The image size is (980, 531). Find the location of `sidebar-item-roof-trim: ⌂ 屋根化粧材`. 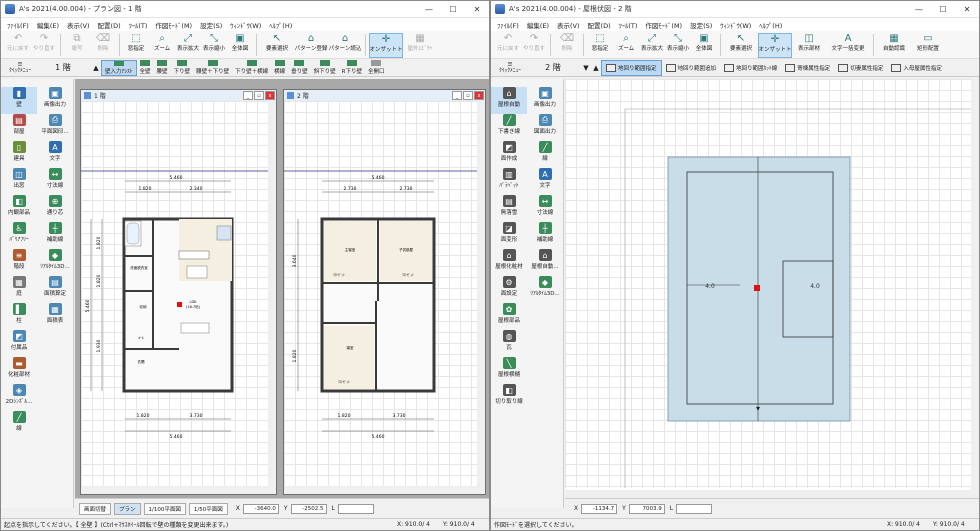

sidebar-item-roof-trim: ⌂ 屋根化粧材 is located at coordinates (509, 262).